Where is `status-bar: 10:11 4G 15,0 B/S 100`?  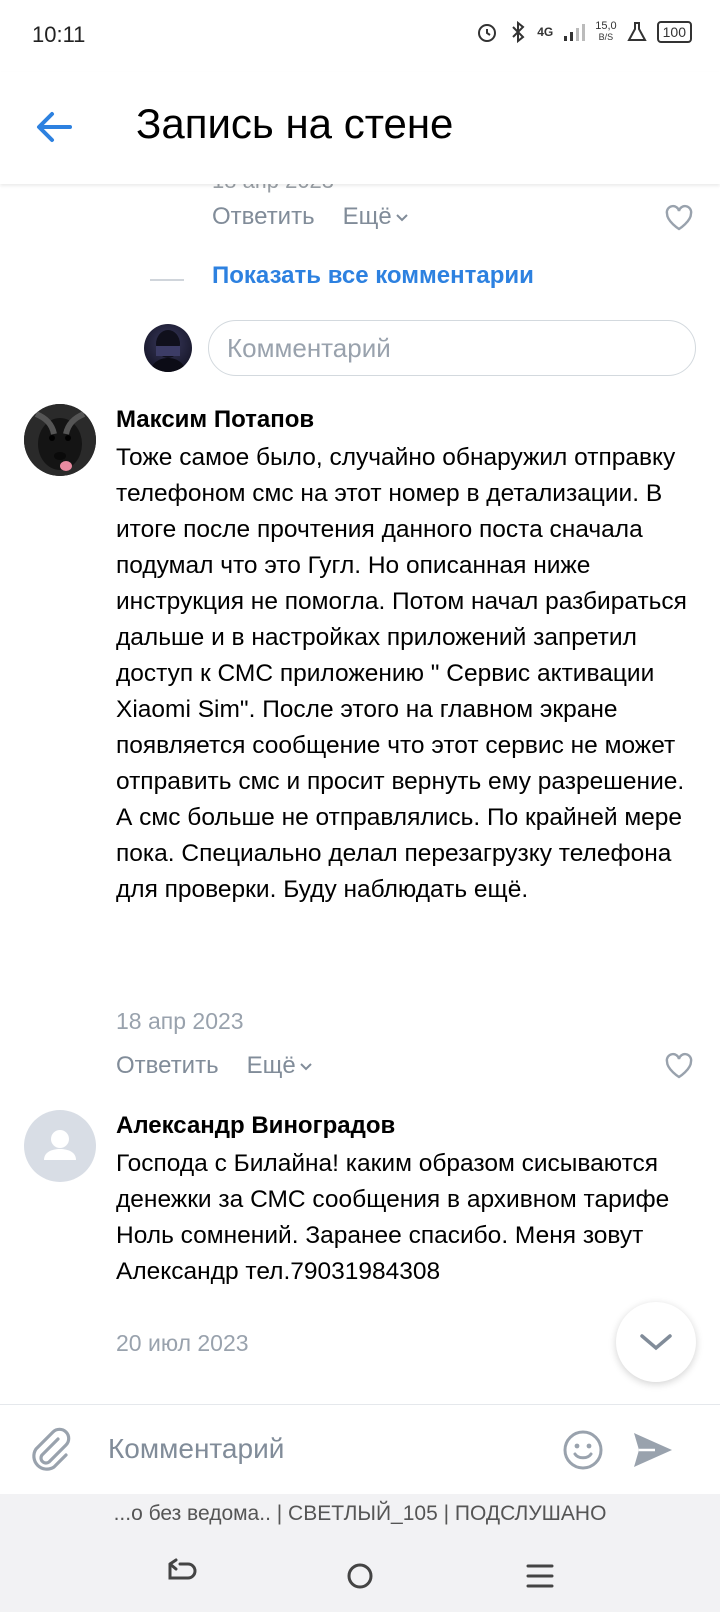
status-bar: 10:11 4G 15,0 B/S 100 is located at coordinates (360, 36).